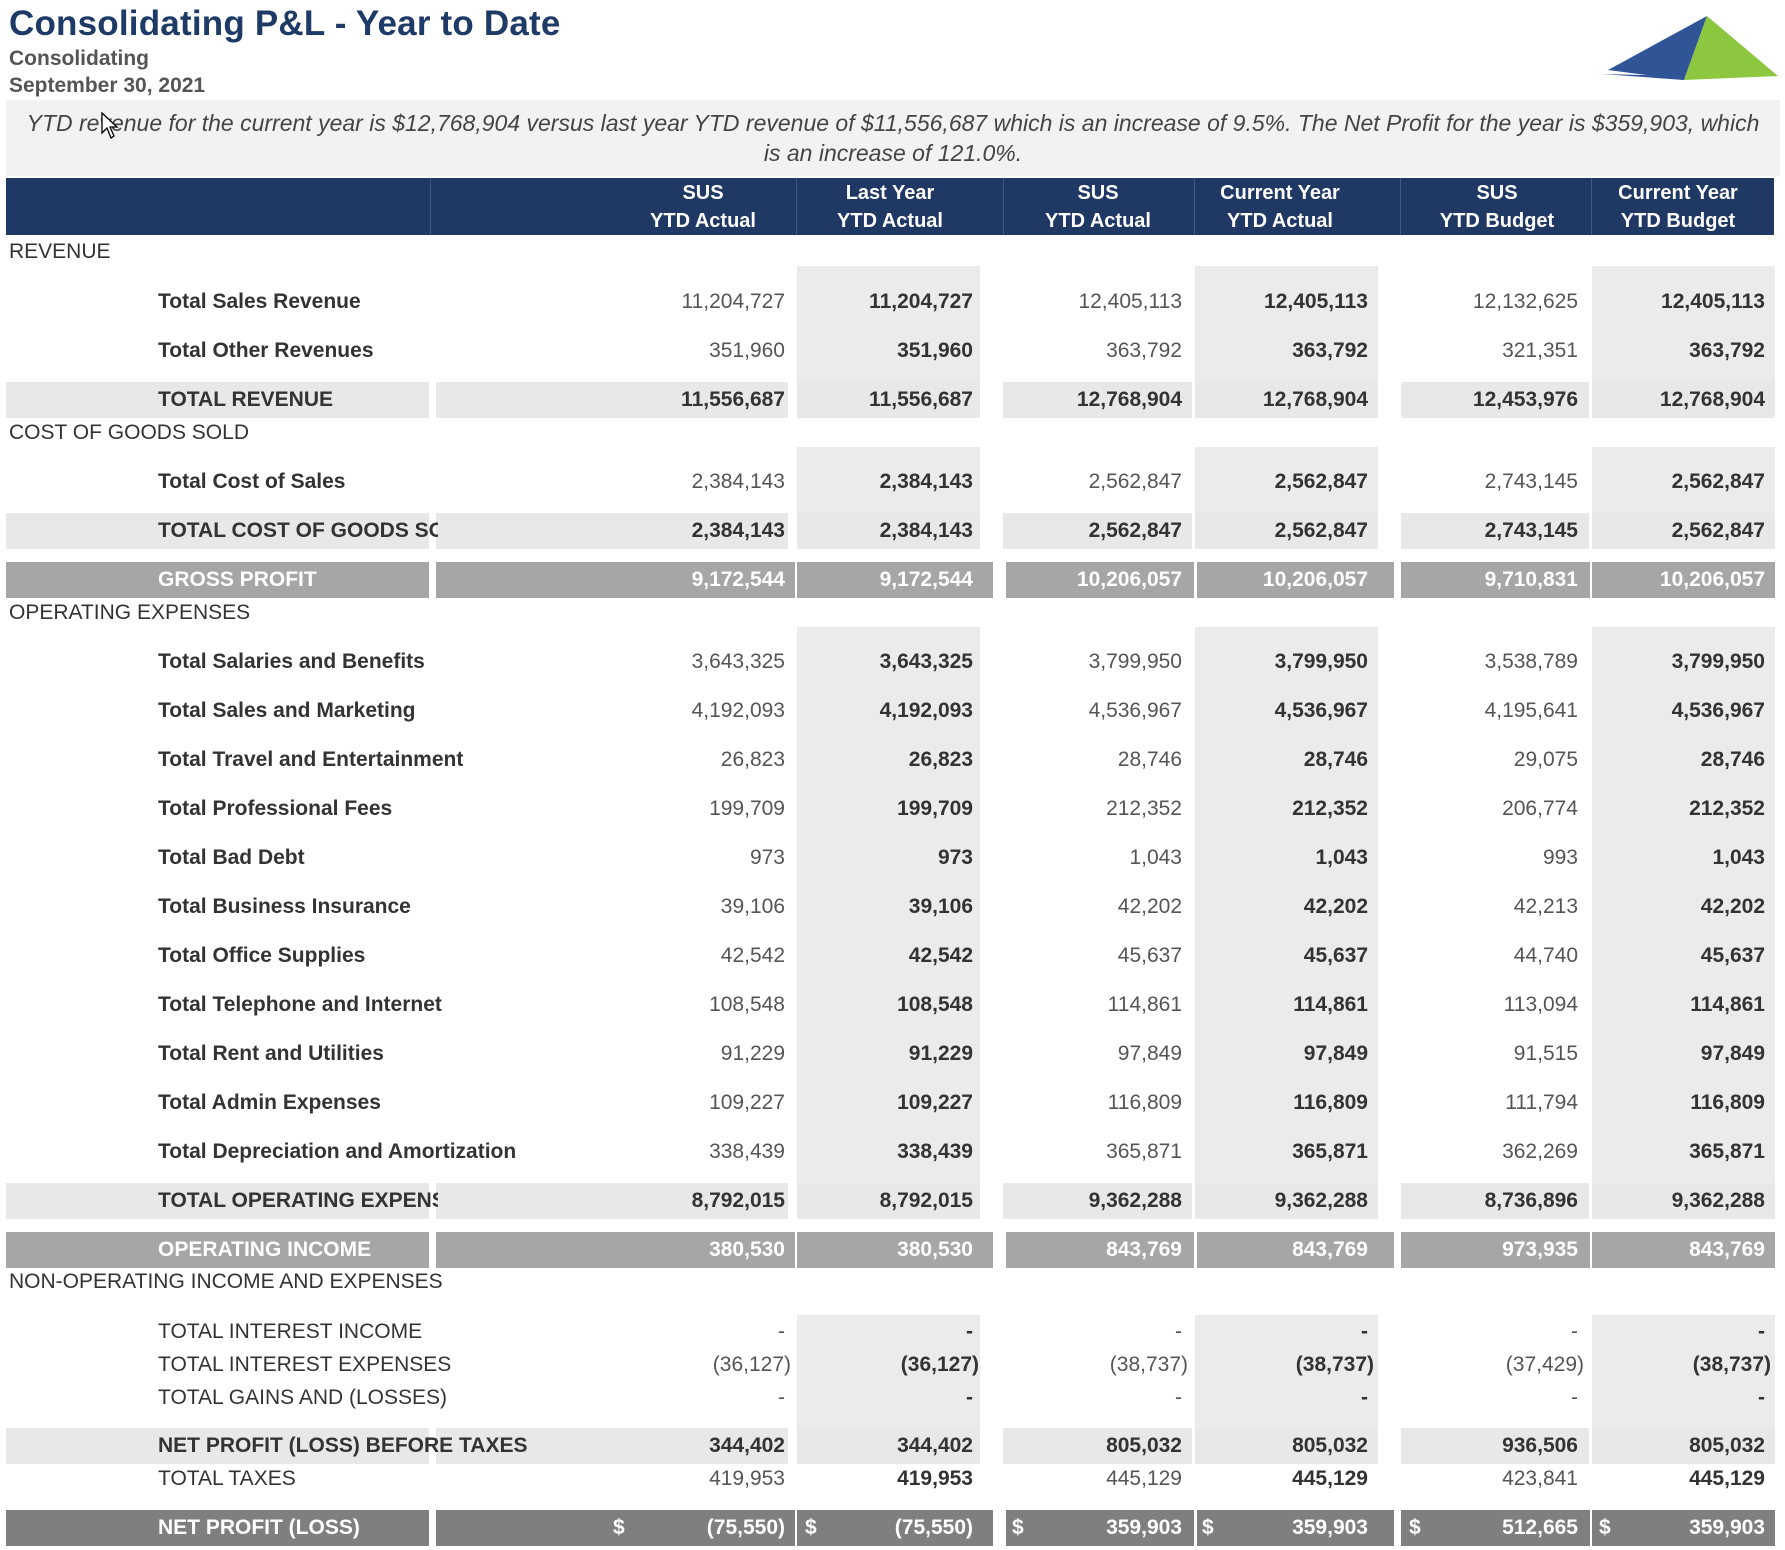  What do you see at coordinates (1540, 808) in the screenshot?
I see `cell-value: 206,774` at bounding box center [1540, 808].